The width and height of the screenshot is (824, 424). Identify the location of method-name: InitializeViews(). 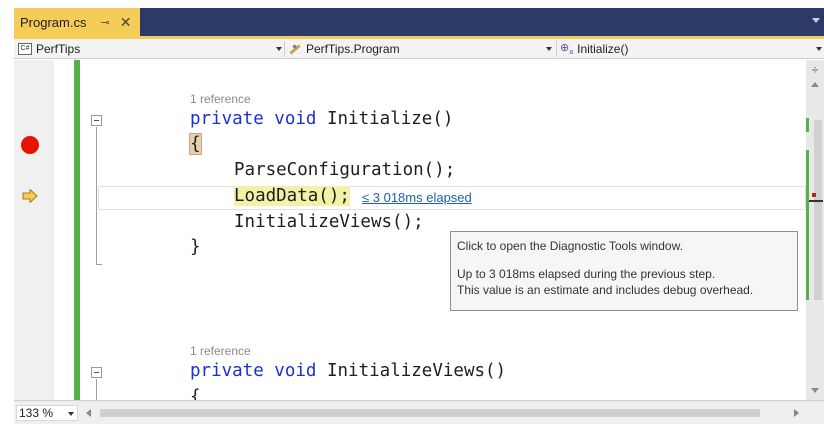
(411, 371).